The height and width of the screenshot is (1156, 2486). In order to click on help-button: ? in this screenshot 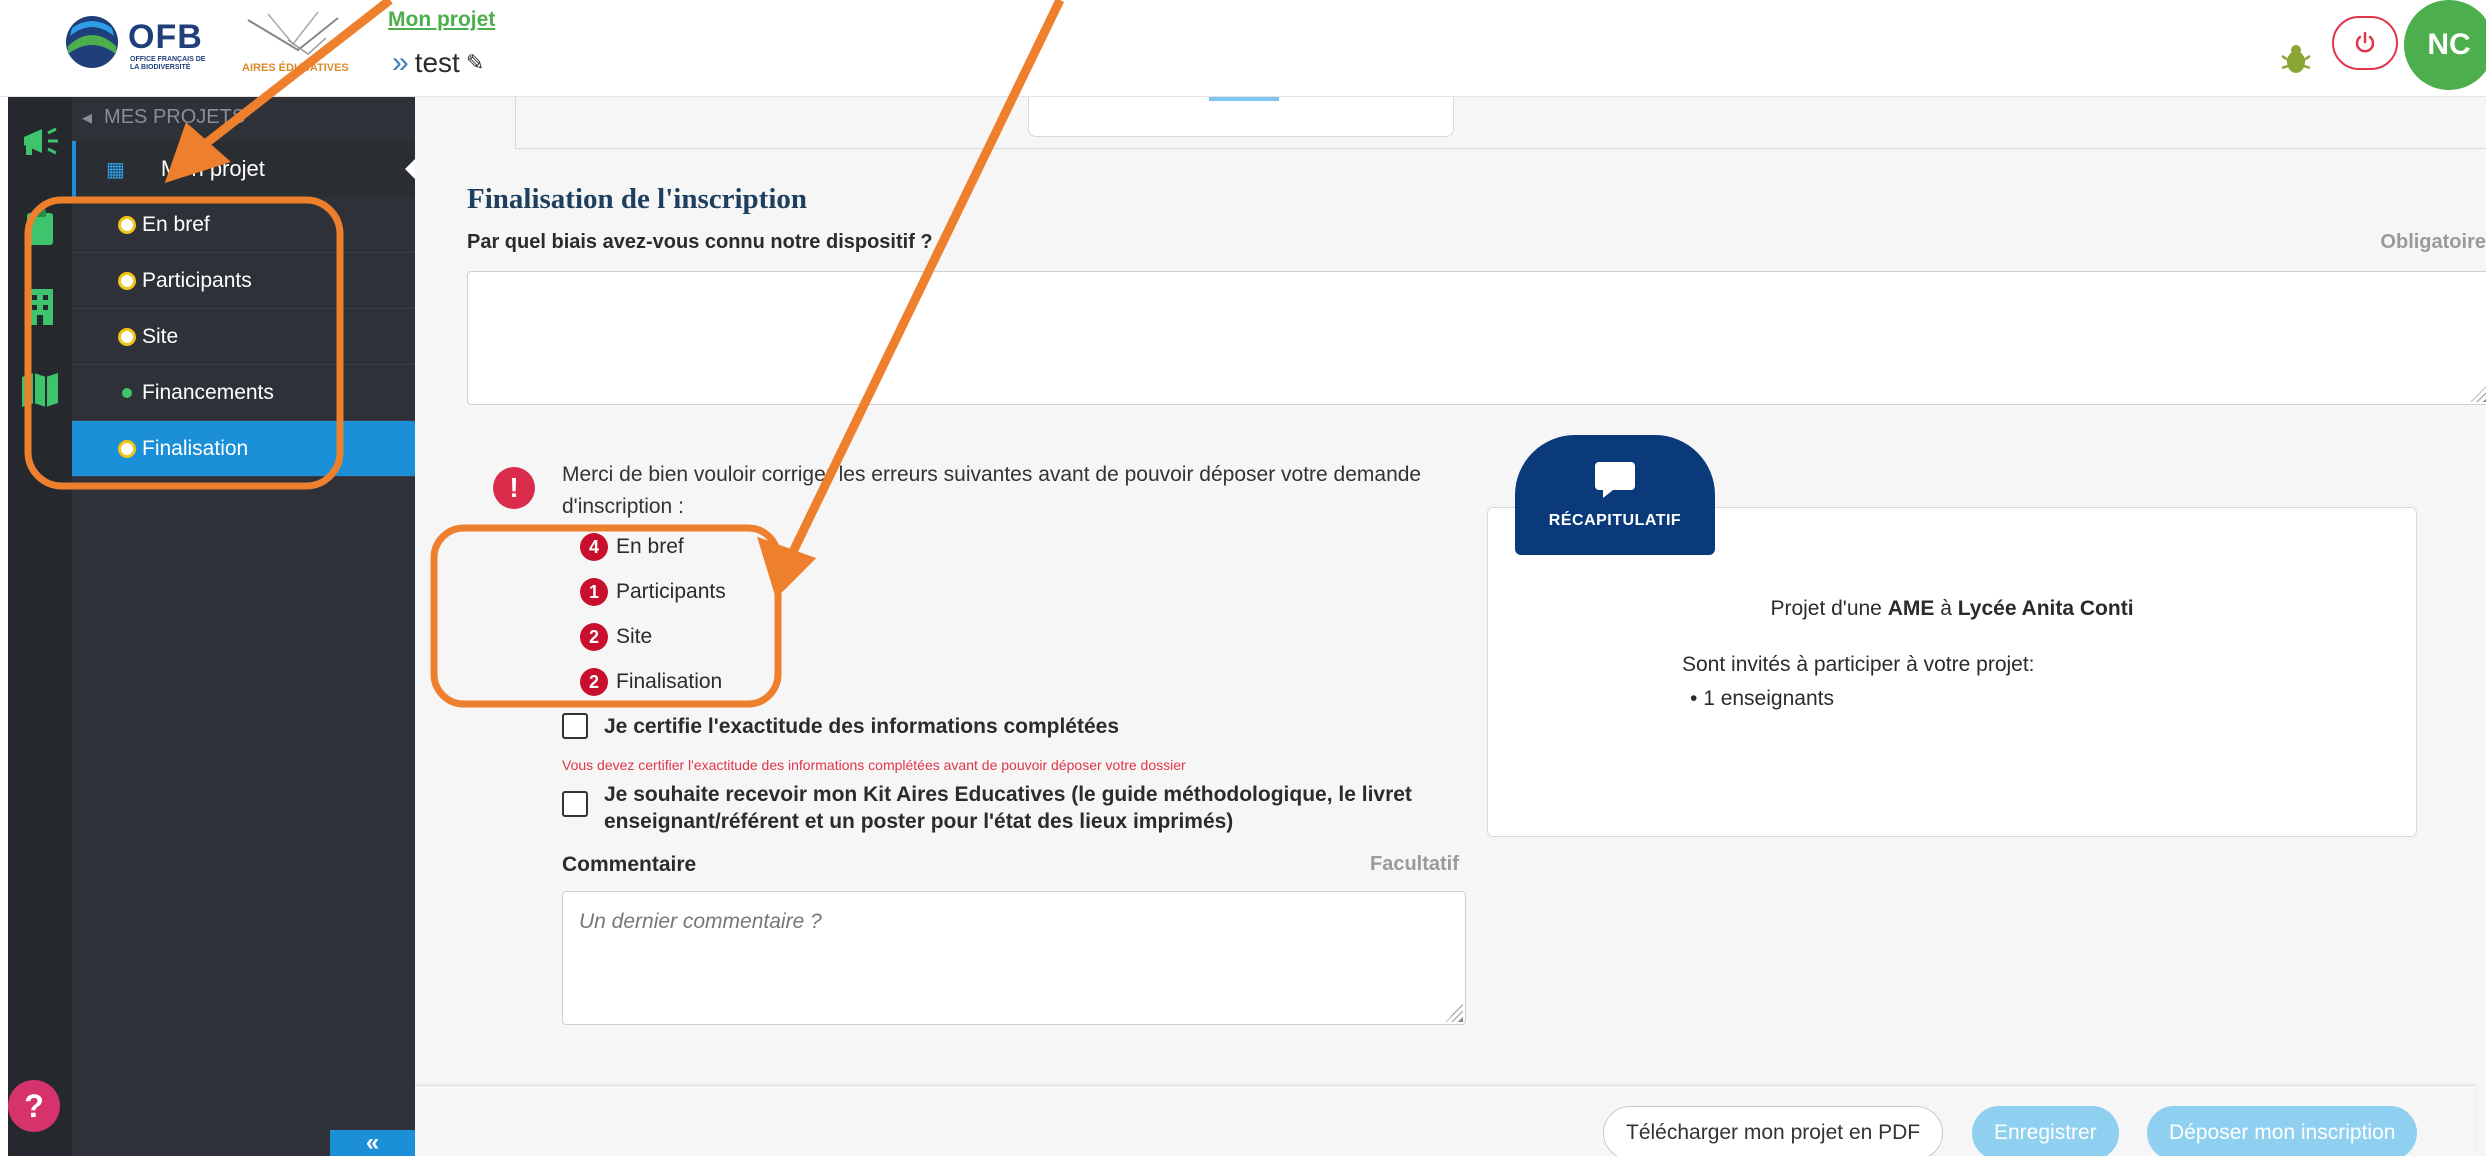, I will do `click(34, 1106)`.